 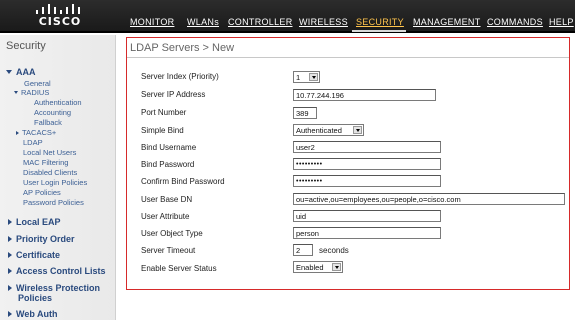 I want to click on sidebar-item-fallback: Fallback, so click(x=48, y=122).